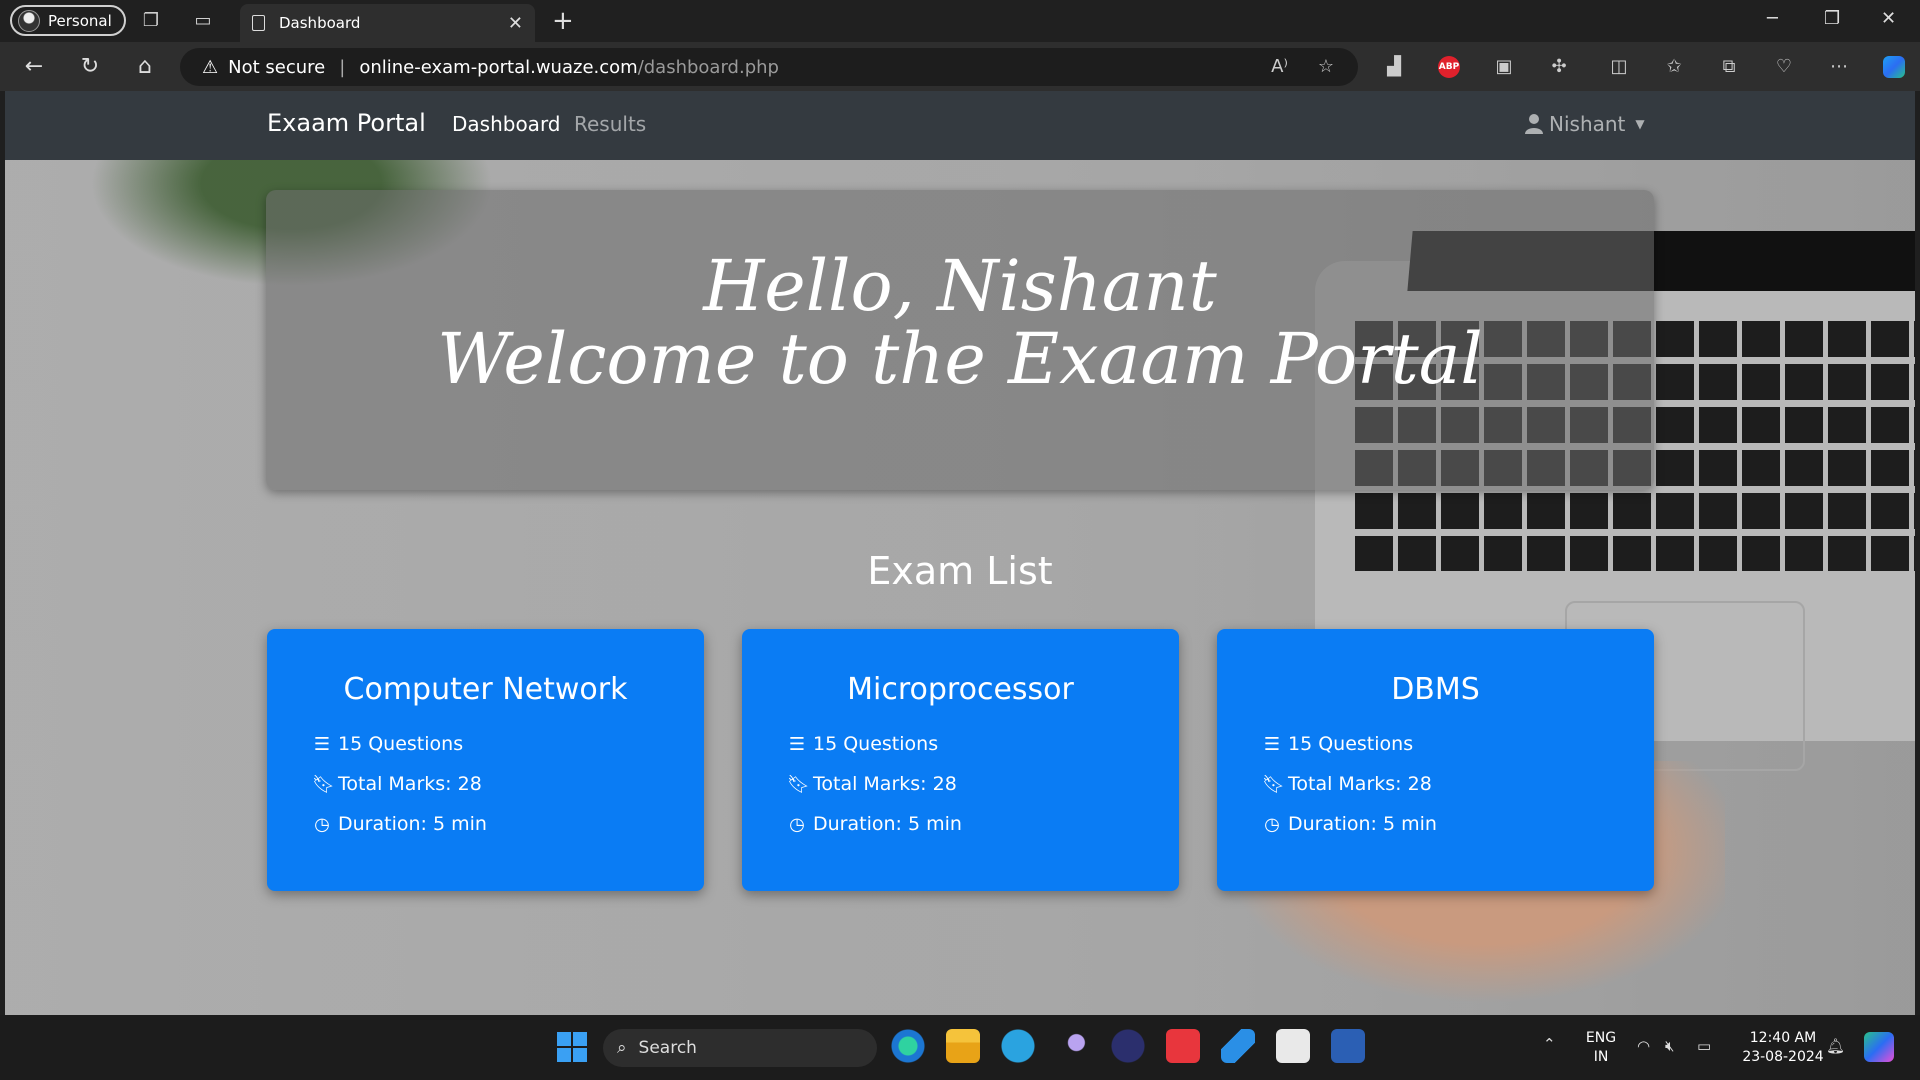 The width and height of the screenshot is (1920, 1080). Describe the element at coordinates (203, 21) in the screenshot. I see `tab-actions-icon: ▭` at that location.